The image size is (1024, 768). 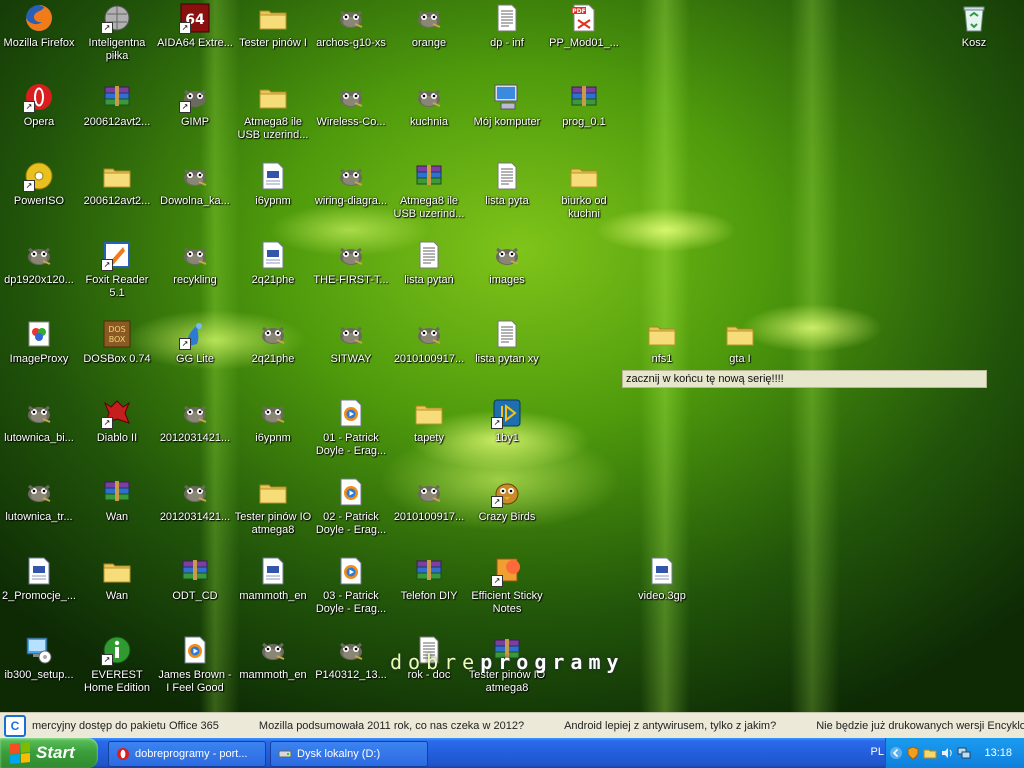 What do you see at coordinates (117, 32) in the screenshot?
I see `desktop-icon: ↗ Inteligentna piłka` at bounding box center [117, 32].